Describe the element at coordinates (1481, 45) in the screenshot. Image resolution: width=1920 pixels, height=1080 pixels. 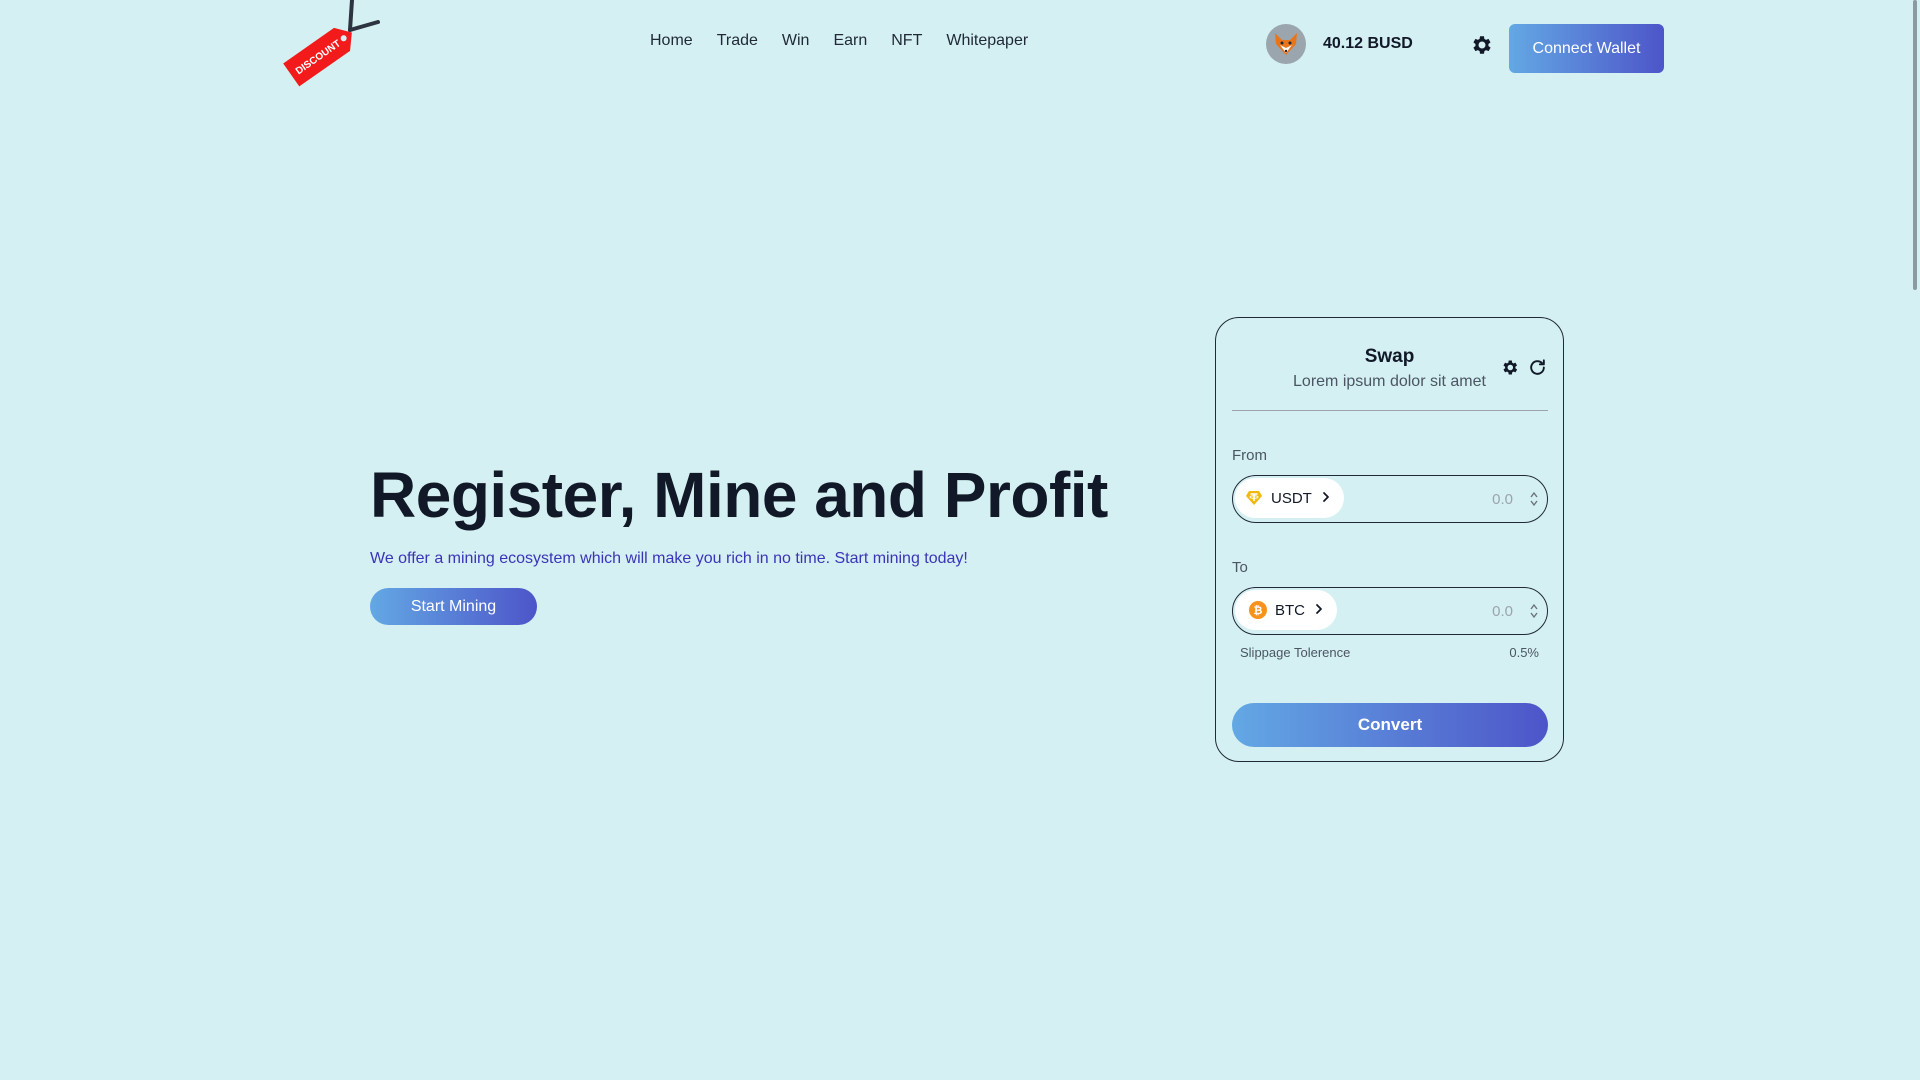
I see `gear-icon` at that location.